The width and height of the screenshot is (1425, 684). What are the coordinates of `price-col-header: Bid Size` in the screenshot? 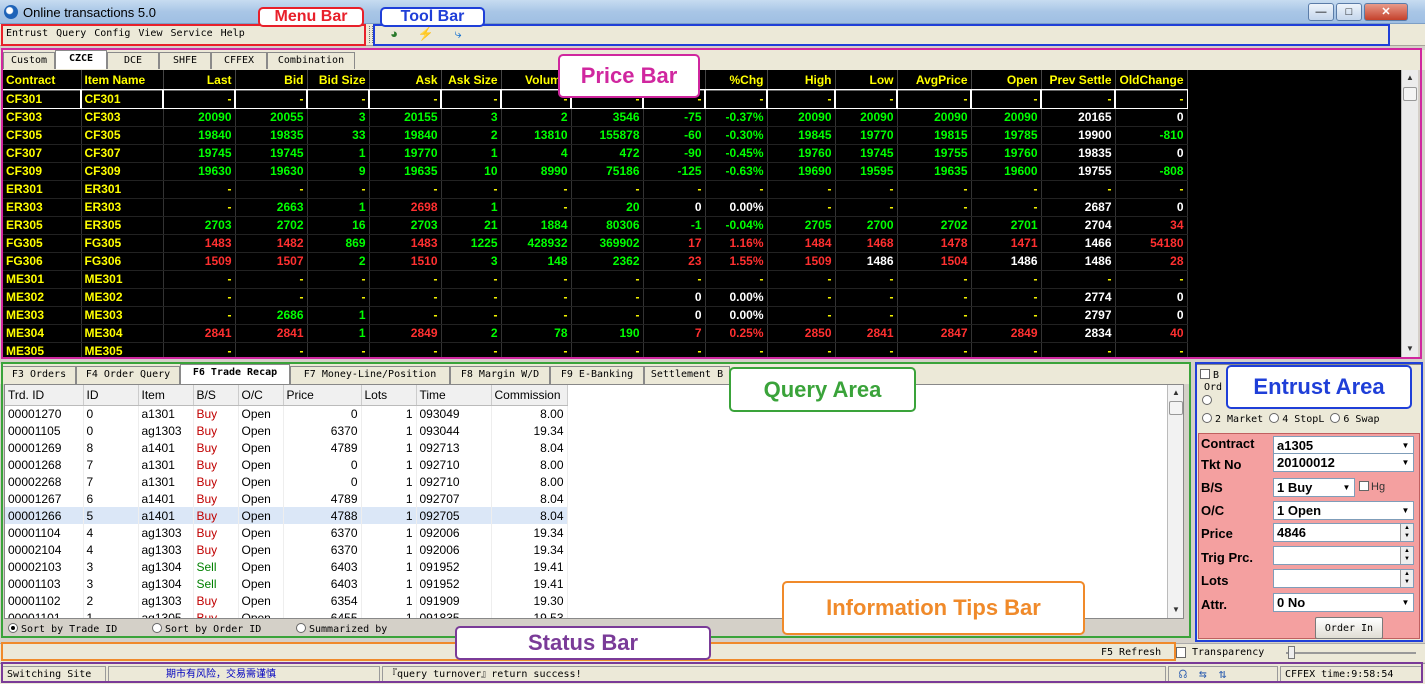 It's located at (338, 80).